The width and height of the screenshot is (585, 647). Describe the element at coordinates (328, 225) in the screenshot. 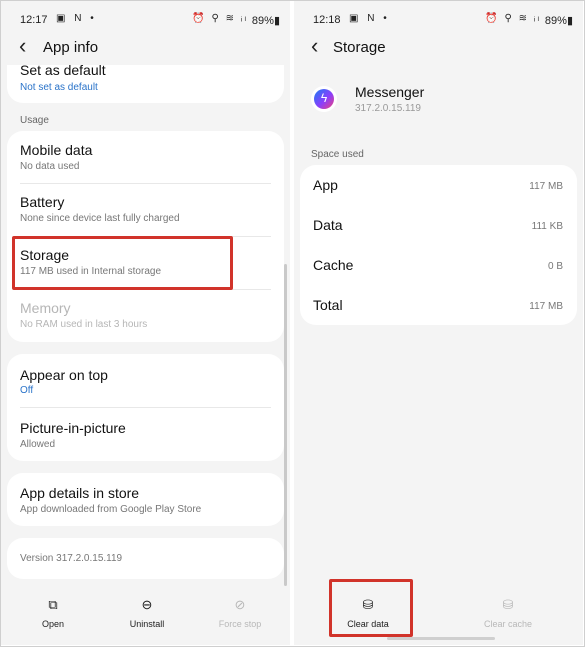

I see `data-size-label: Data` at that location.